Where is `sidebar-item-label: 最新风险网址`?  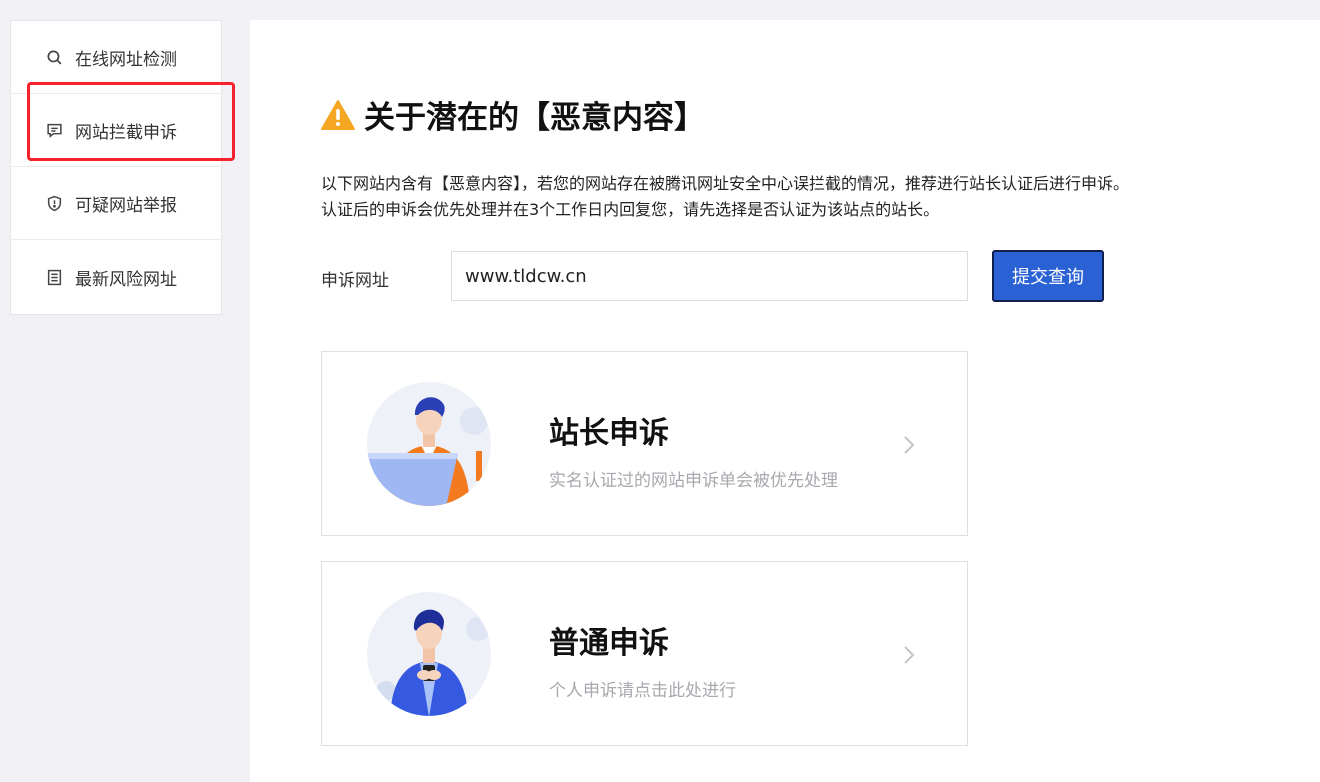
sidebar-item-label: 最新风险网址 is located at coordinates (126, 279).